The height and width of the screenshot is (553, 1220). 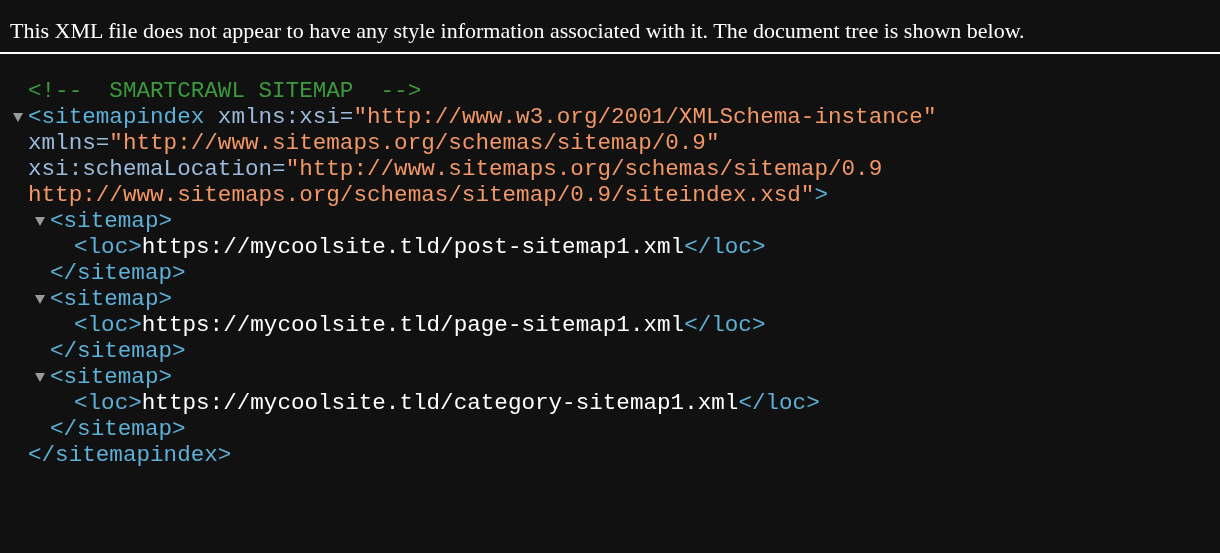 I want to click on url-text: https://mycoolsite.tld/page-sitemap1.xml, so click(x=413, y=325).